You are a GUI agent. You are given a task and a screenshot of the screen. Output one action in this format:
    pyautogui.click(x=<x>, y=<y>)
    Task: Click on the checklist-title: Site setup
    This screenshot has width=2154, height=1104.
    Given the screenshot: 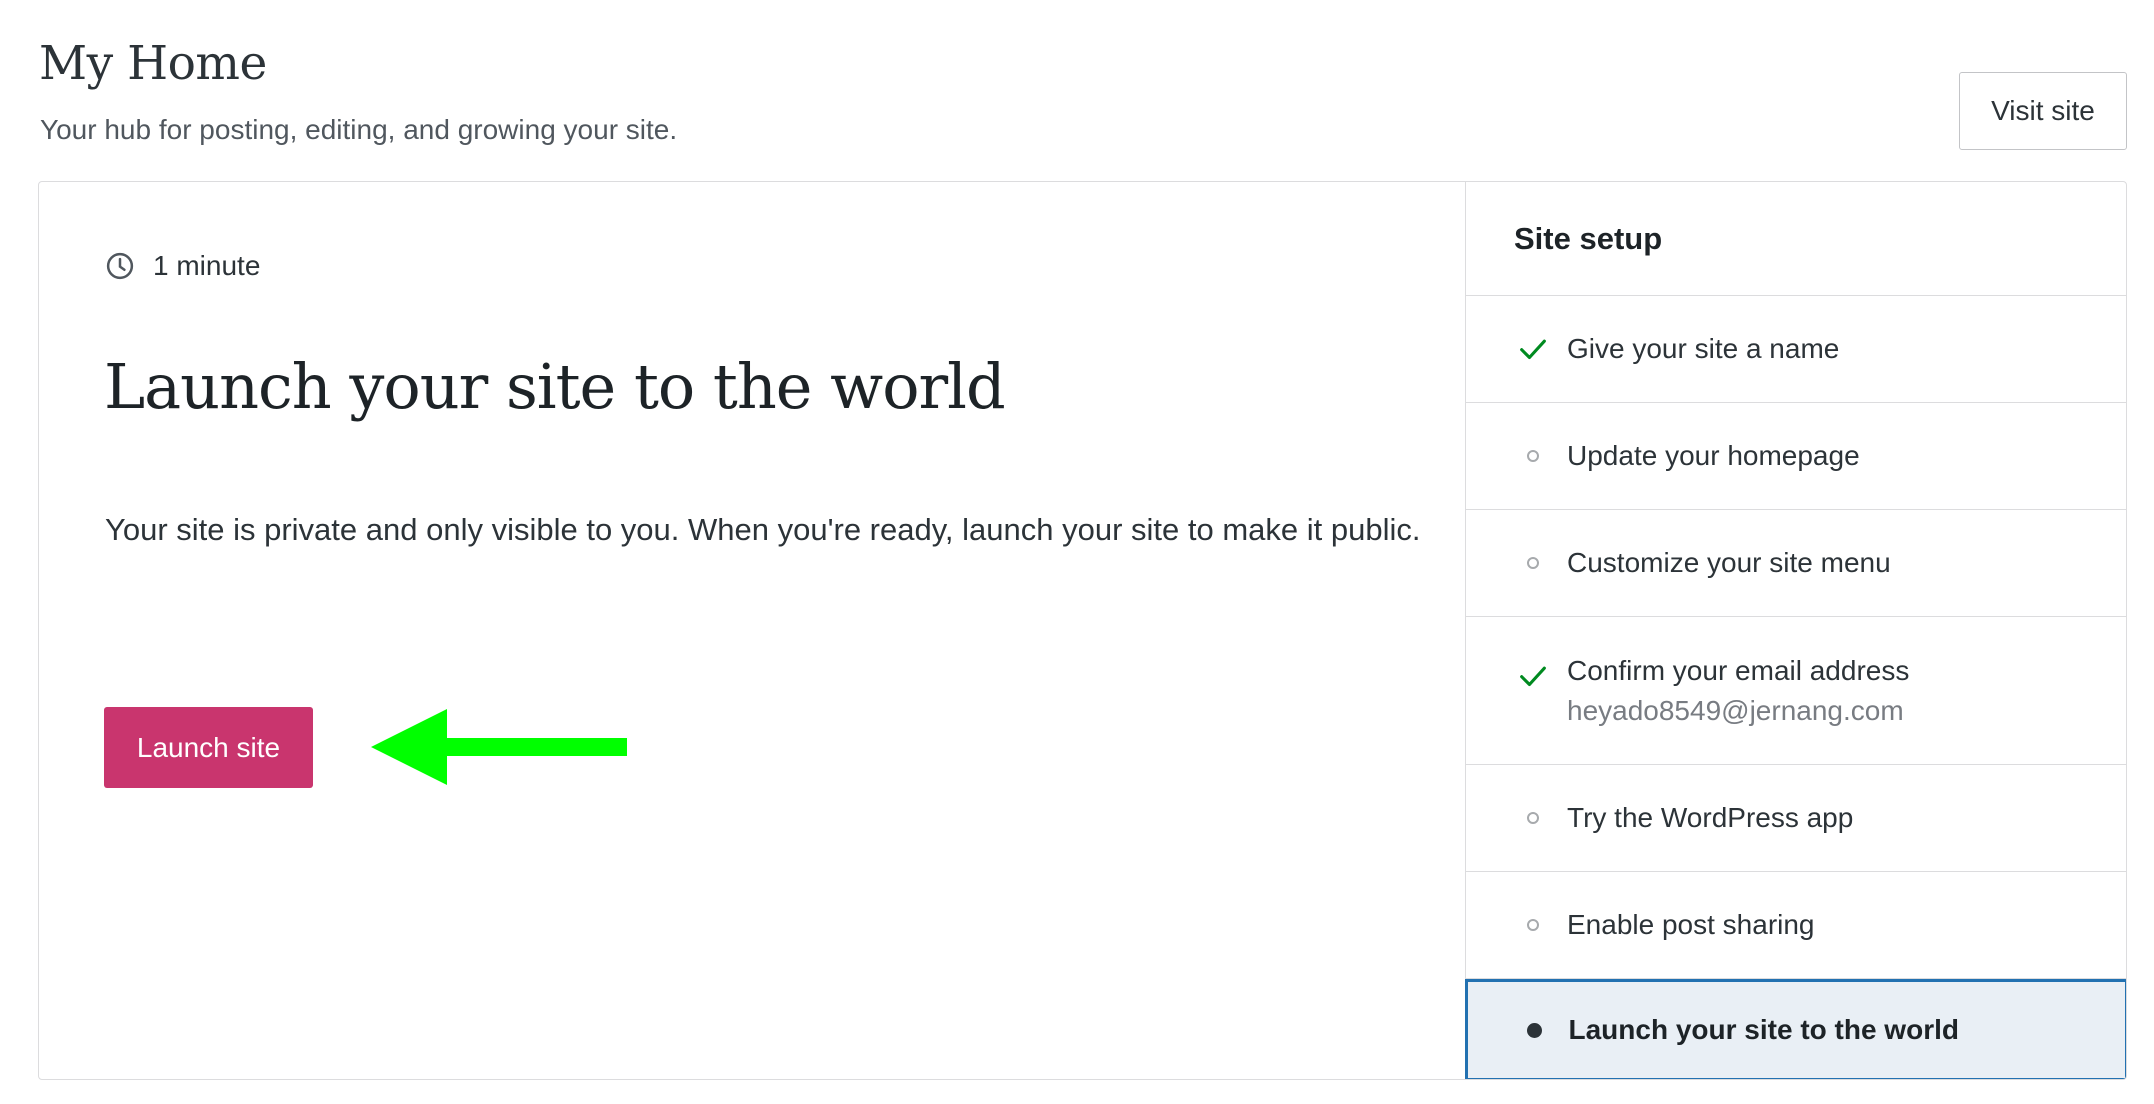 What is the action you would take?
    pyautogui.click(x=1796, y=239)
    